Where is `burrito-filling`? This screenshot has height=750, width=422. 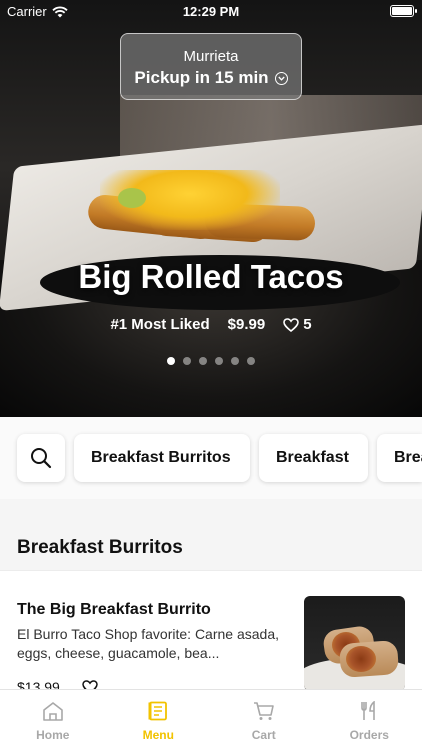 burrito-filling is located at coordinates (361, 659).